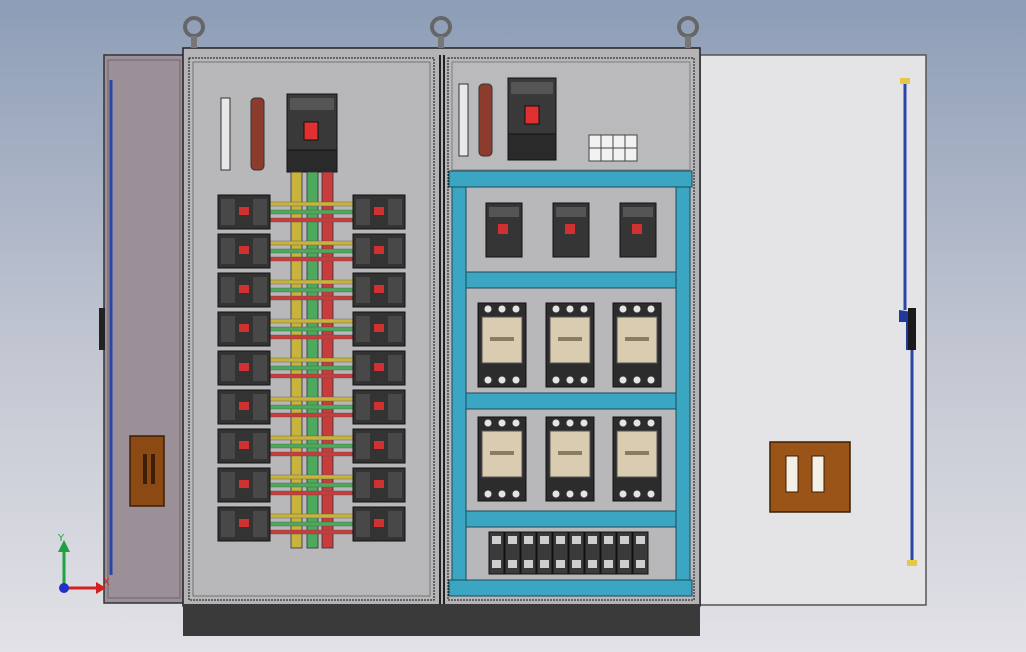  I want to click on neutral-bar-left, so click(257, 134).